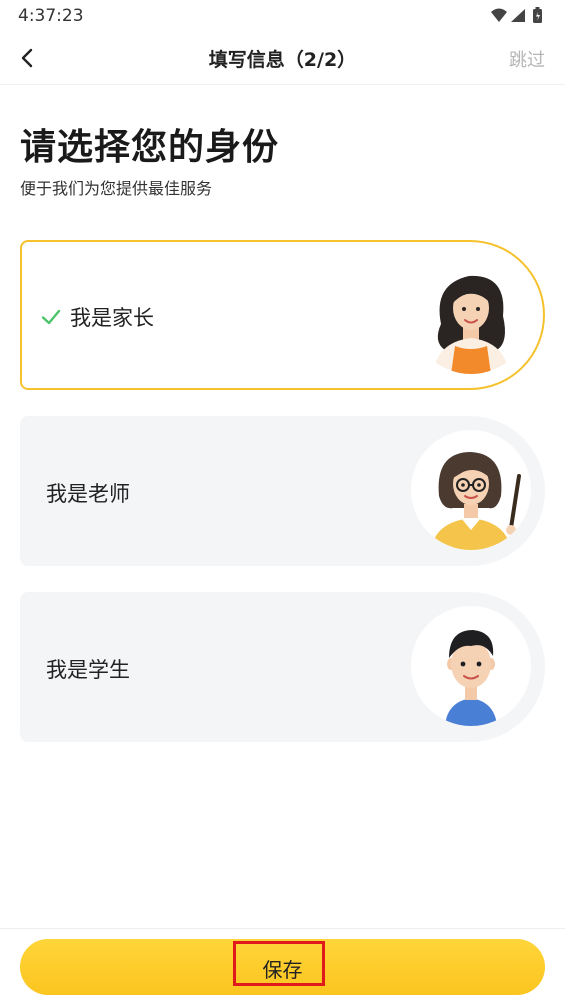  What do you see at coordinates (116, 188) in the screenshot?
I see `identity-subheading: 便于我们为您提供最佳服务` at bounding box center [116, 188].